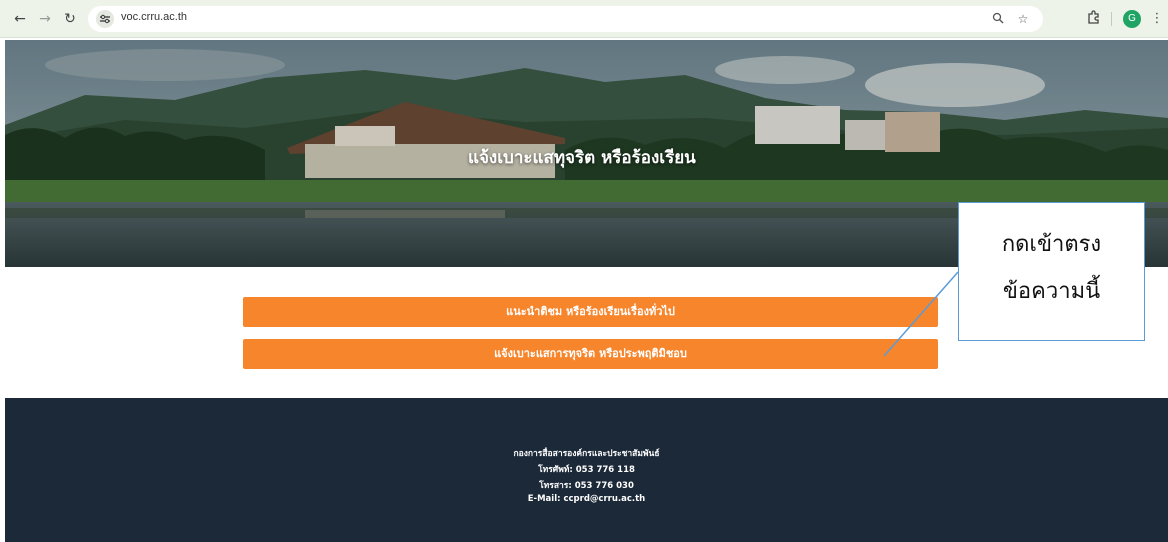 The width and height of the screenshot is (1168, 542). I want to click on extensions-icon, so click(1094, 19).